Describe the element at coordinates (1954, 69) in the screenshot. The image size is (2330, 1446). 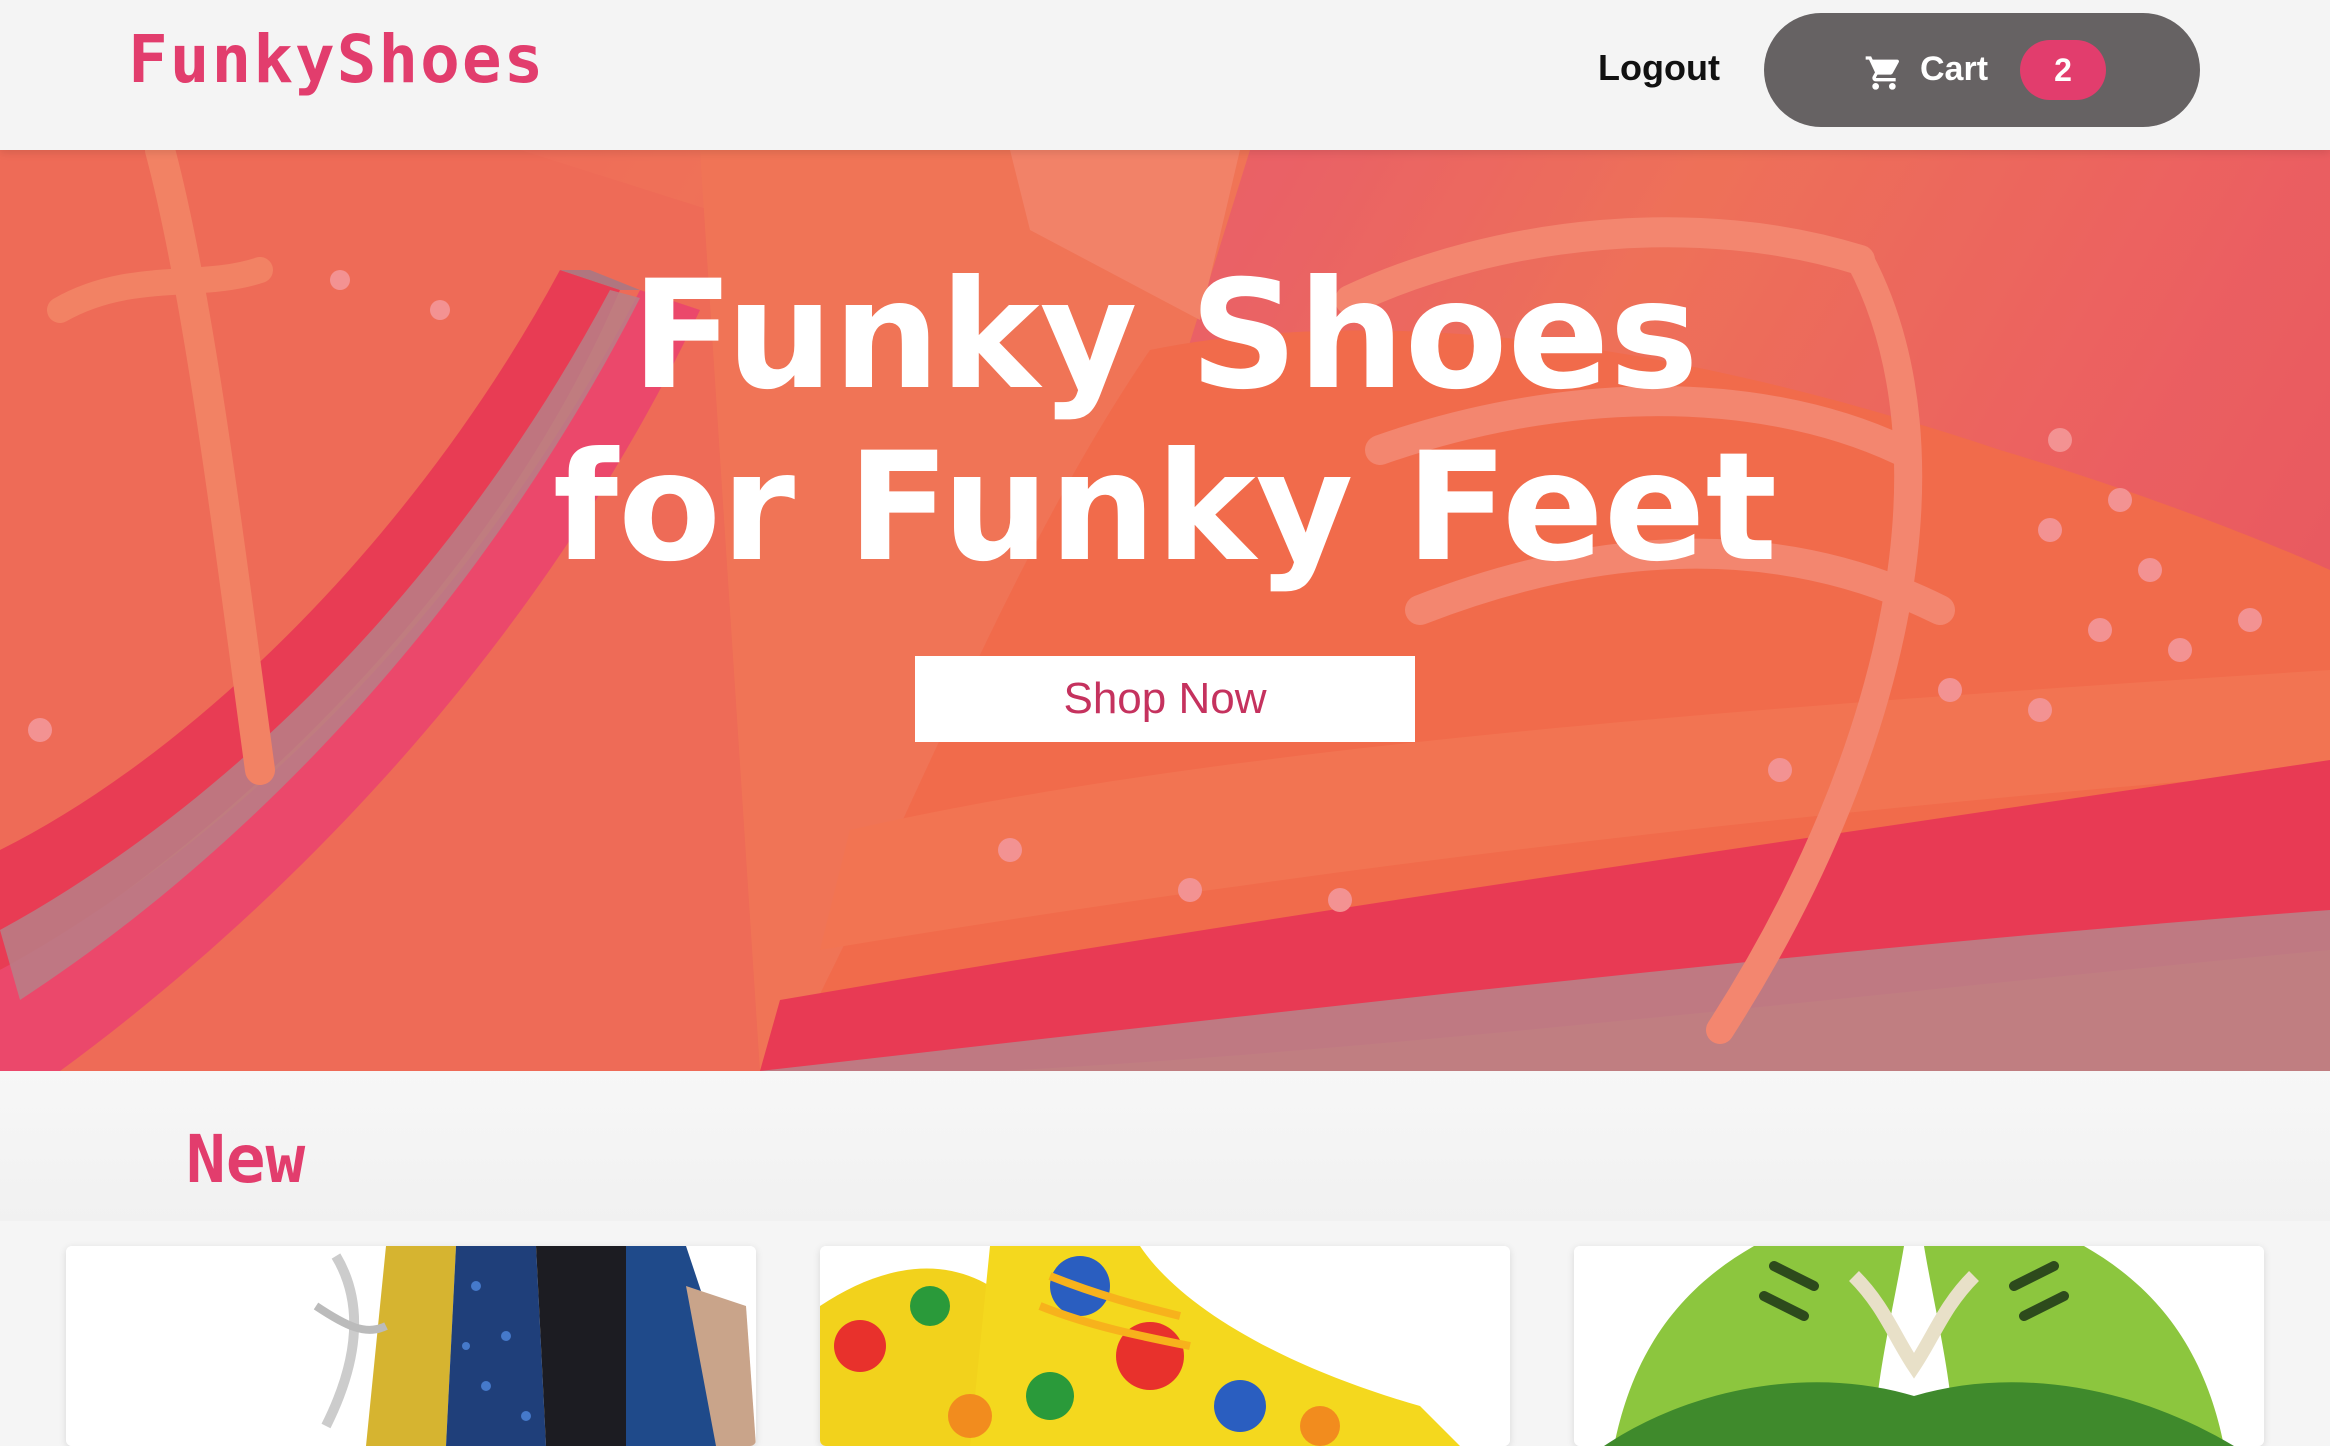
I see `cart-label: Cart` at that location.